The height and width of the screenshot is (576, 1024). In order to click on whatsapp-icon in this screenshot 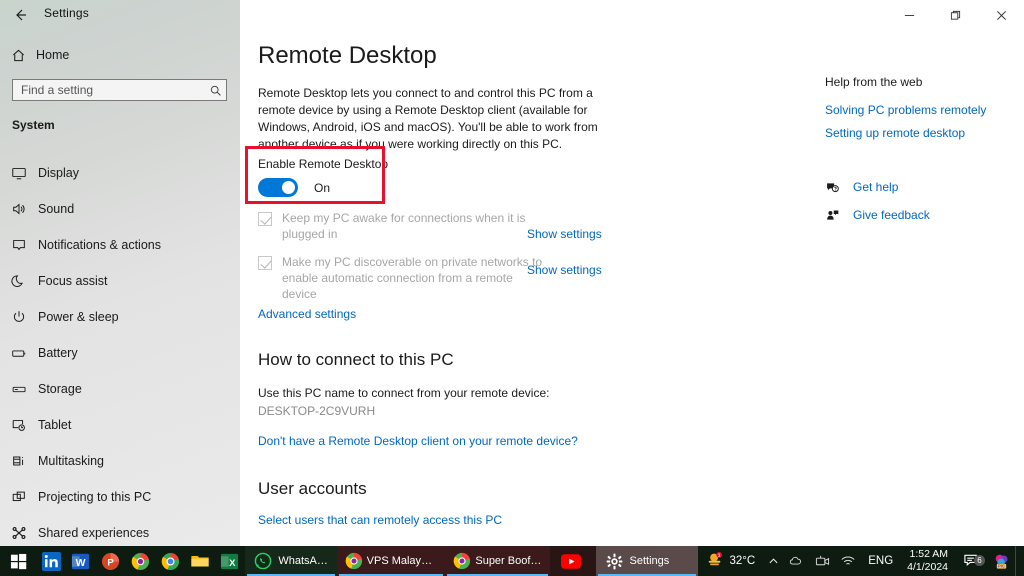, I will do `click(264, 561)`.